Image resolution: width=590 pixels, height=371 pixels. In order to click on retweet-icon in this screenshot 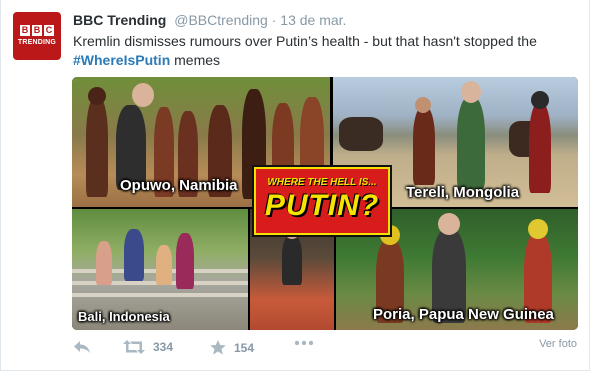, I will do `click(134, 347)`.